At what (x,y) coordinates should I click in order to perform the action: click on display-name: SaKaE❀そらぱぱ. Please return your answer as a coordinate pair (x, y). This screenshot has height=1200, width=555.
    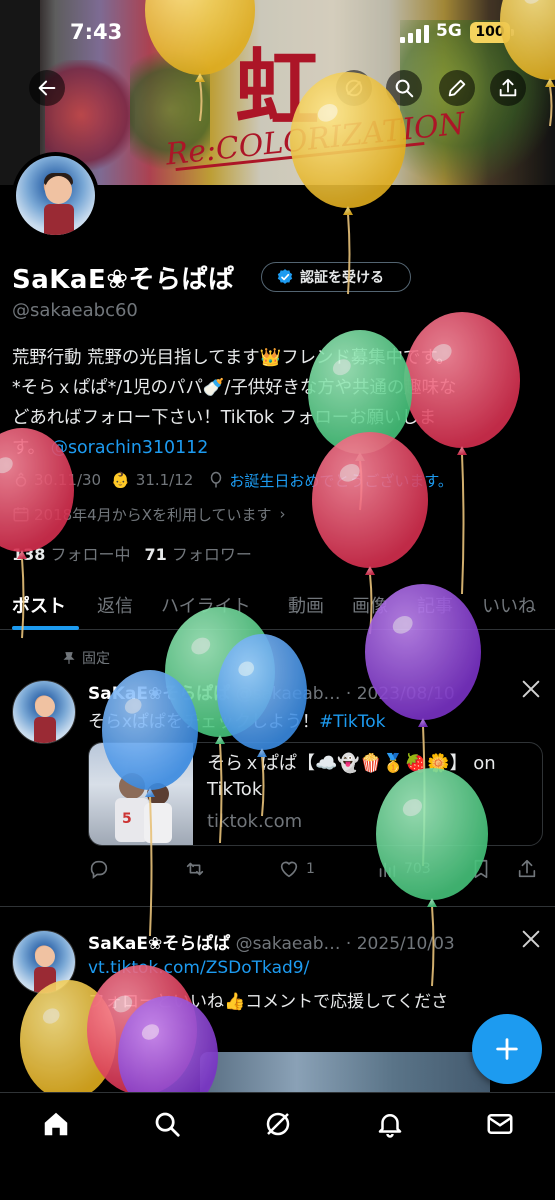
    Looking at the image, I should click on (123, 280).